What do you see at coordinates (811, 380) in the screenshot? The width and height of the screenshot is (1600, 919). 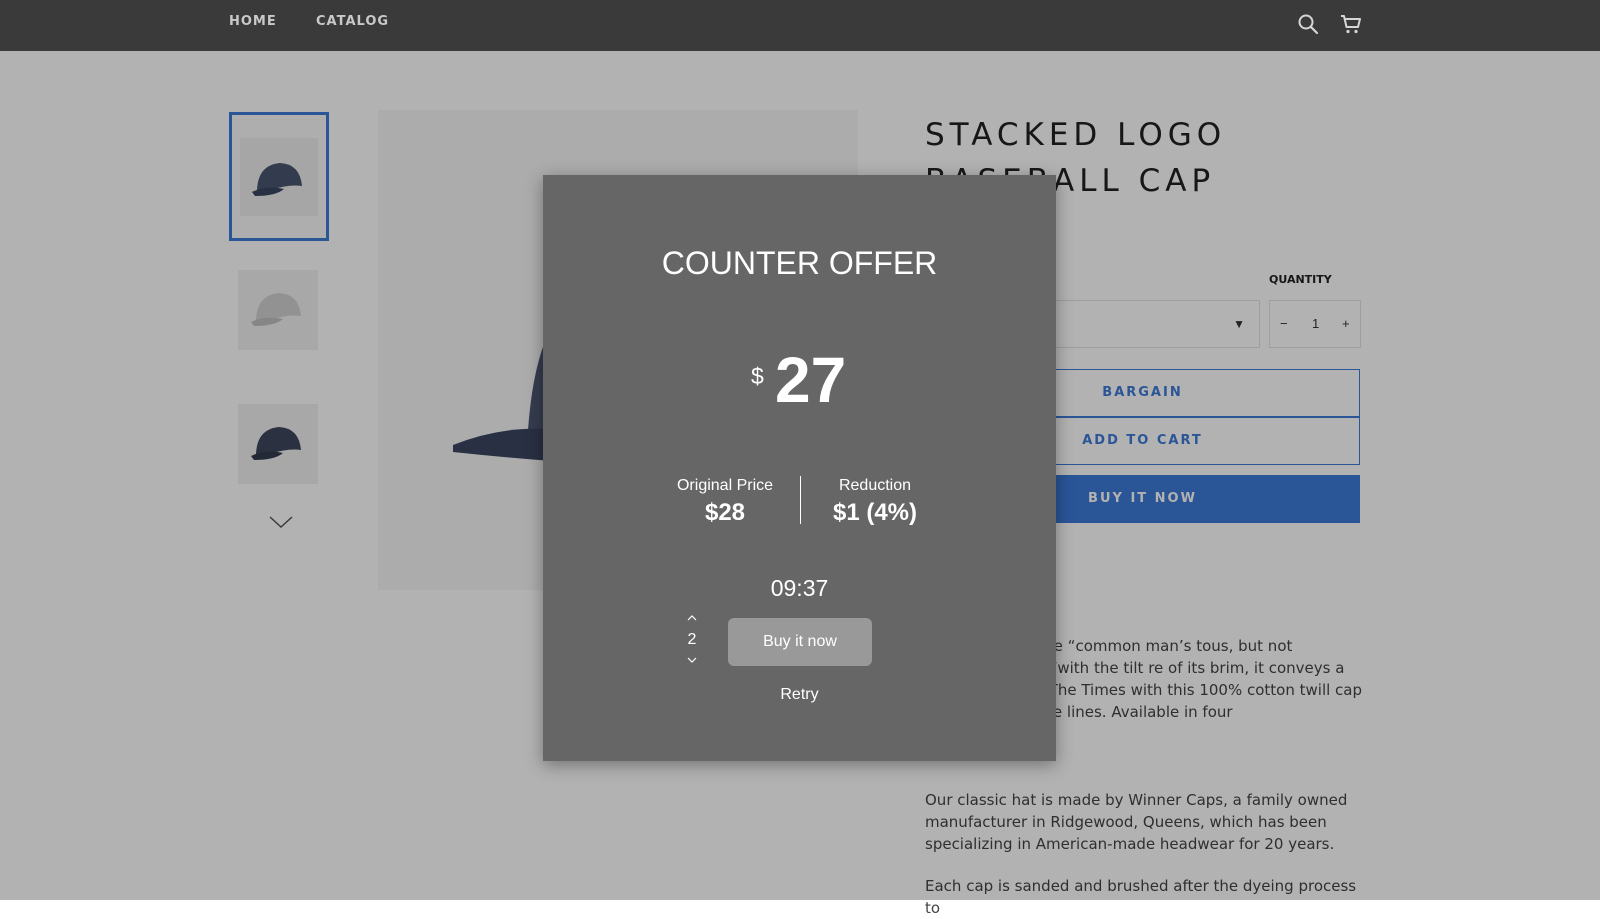 I see `offer-amount: 27` at bounding box center [811, 380].